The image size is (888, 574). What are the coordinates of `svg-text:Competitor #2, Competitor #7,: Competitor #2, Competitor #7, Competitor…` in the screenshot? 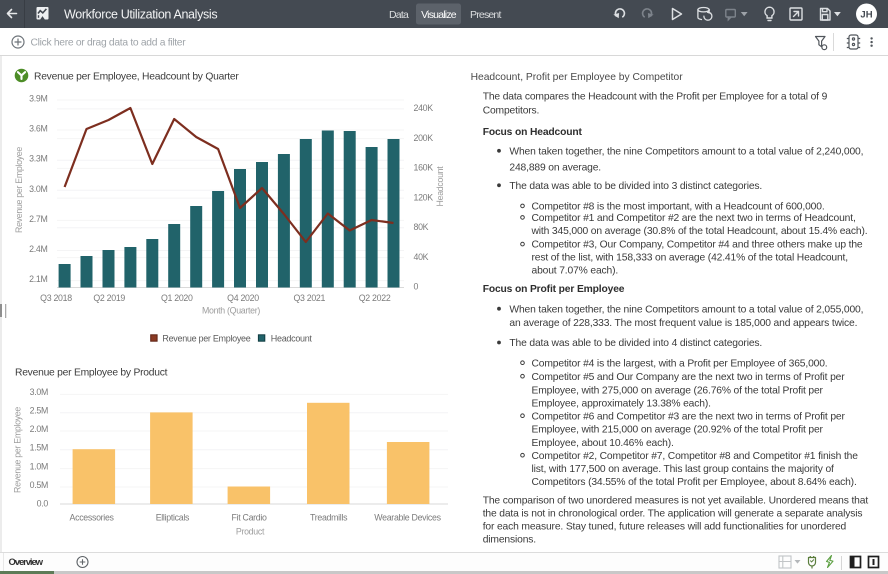 It's located at (695, 456).